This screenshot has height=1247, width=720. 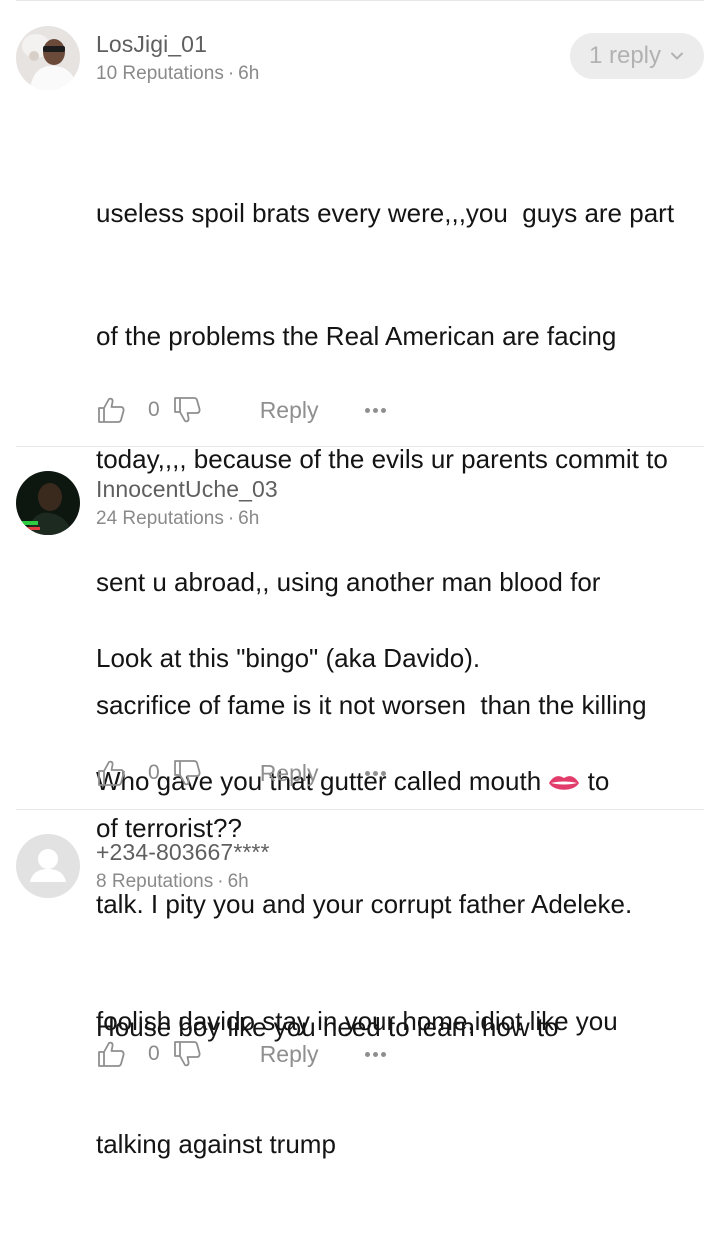 What do you see at coordinates (238, 881) in the screenshot?
I see `timestamp: 6h` at bounding box center [238, 881].